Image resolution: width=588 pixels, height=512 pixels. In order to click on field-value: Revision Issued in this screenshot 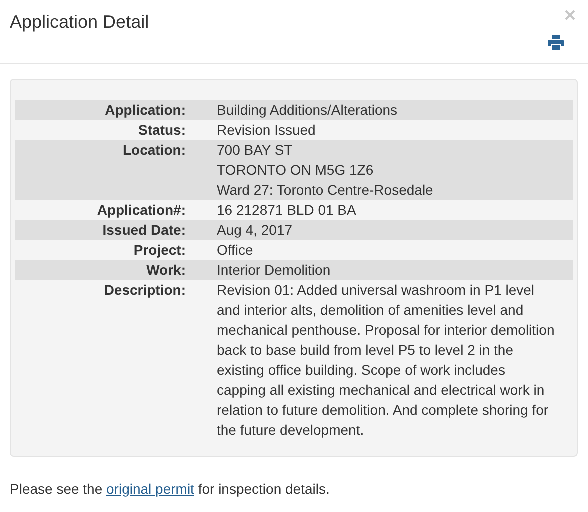, I will do `click(266, 130)`.